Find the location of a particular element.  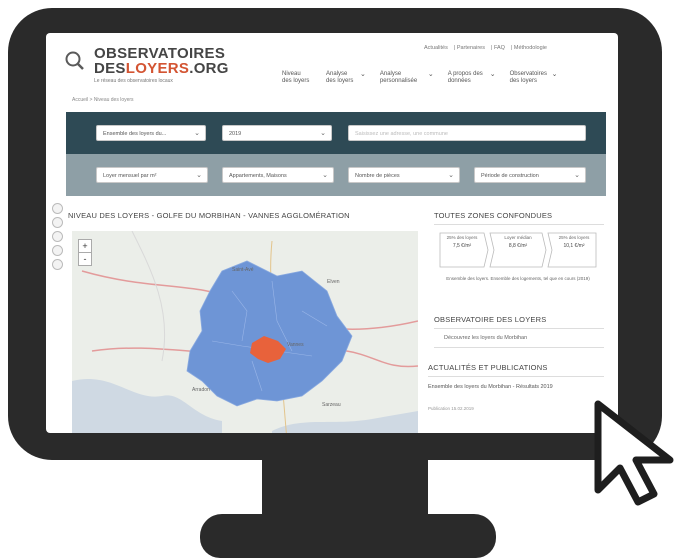

dataset-select: Ensemble des loyers du... ⌄ is located at coordinates (151, 133).